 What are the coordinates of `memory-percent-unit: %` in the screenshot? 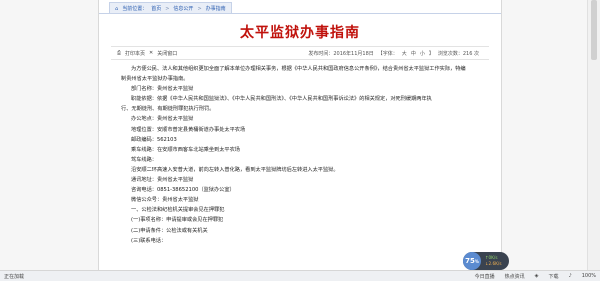 It's located at (476, 261).